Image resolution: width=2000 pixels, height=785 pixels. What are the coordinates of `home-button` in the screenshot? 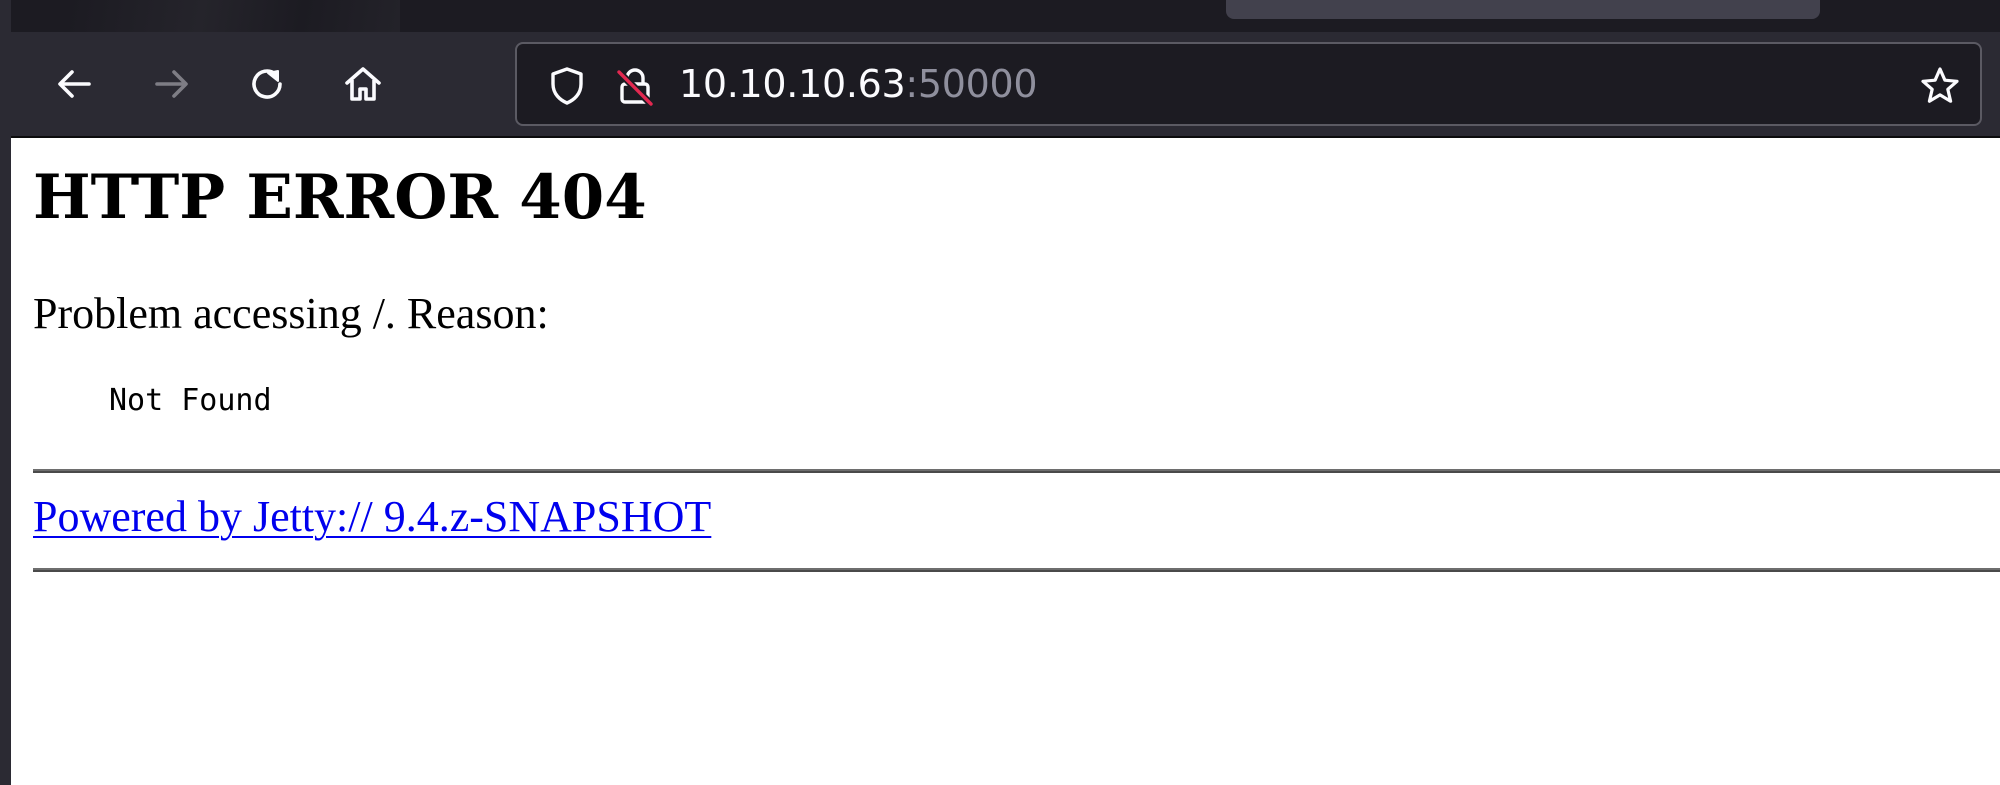 It's located at (363, 84).